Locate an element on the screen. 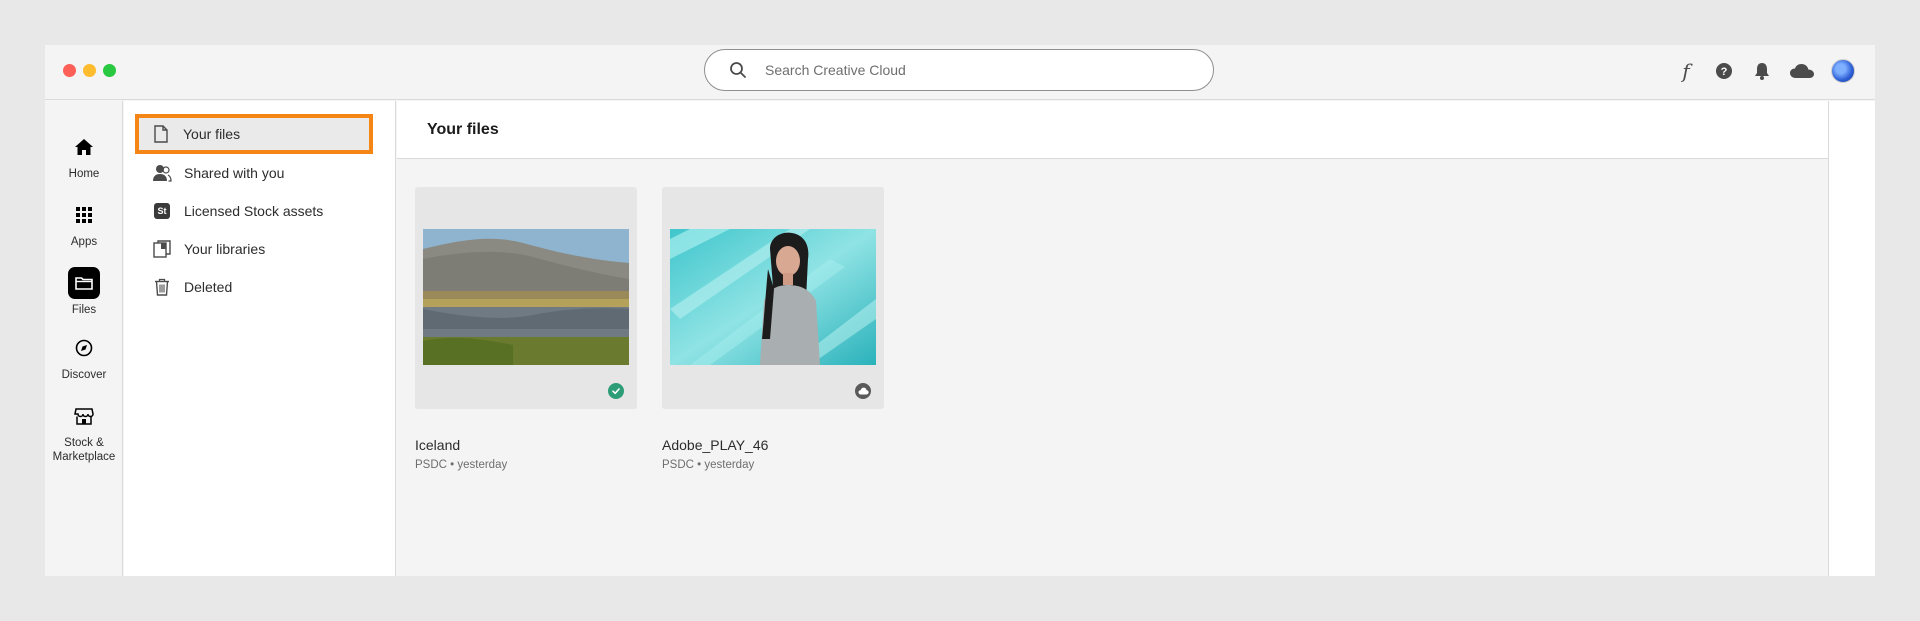 This screenshot has width=1920, height=621. rail-item-apps: Apps is located at coordinates (84, 224).